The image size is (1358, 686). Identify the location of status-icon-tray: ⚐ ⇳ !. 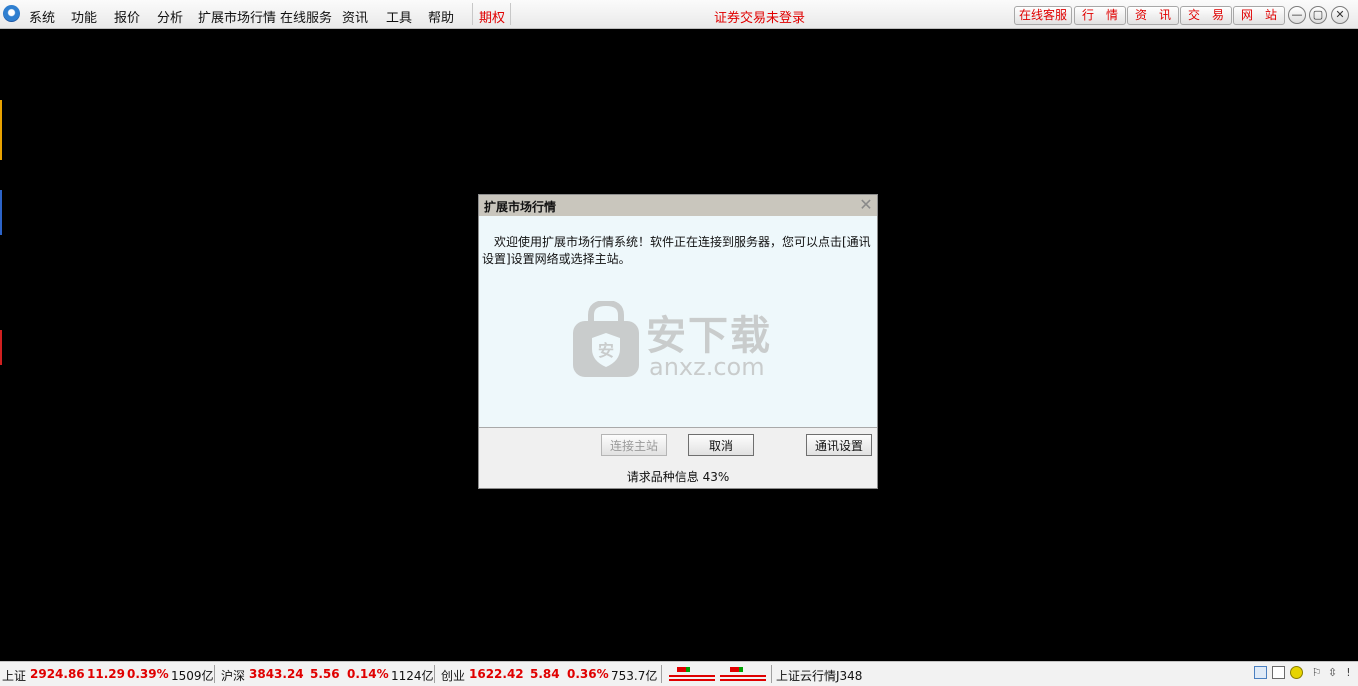
(1304, 674).